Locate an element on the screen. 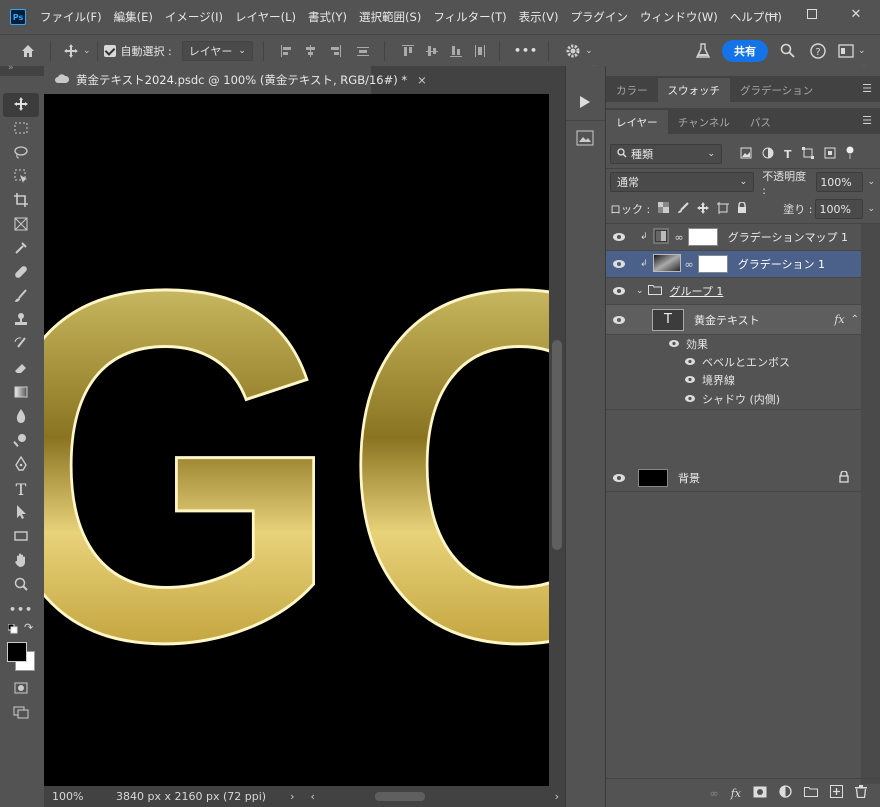 The image size is (880, 807). effect-inner-shadow: シャドウ (内側) is located at coordinates (733, 399).